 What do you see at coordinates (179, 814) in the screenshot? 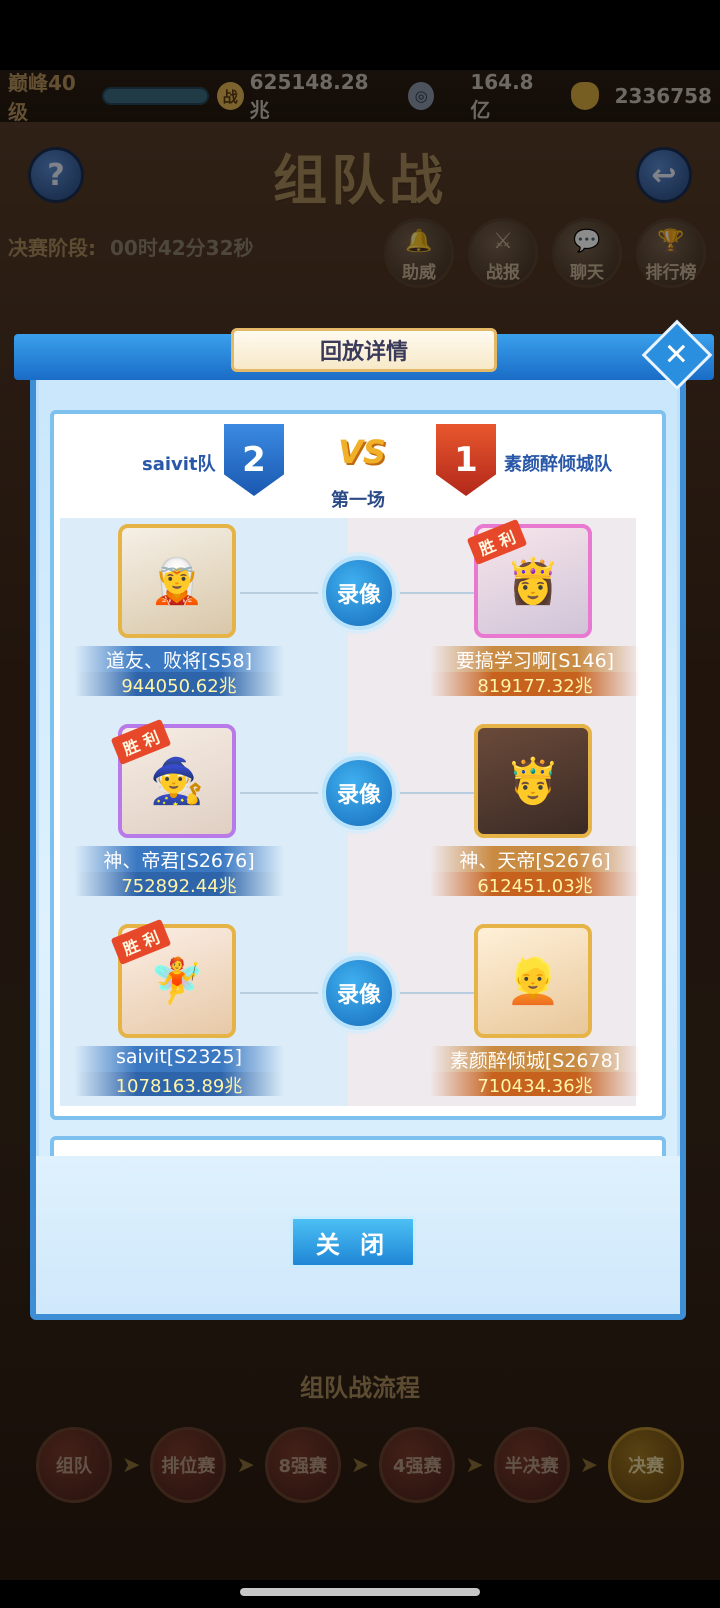
I see `left-player: 🧙 胜 利 神、帝君[S2676] 752892.44兆` at bounding box center [179, 814].